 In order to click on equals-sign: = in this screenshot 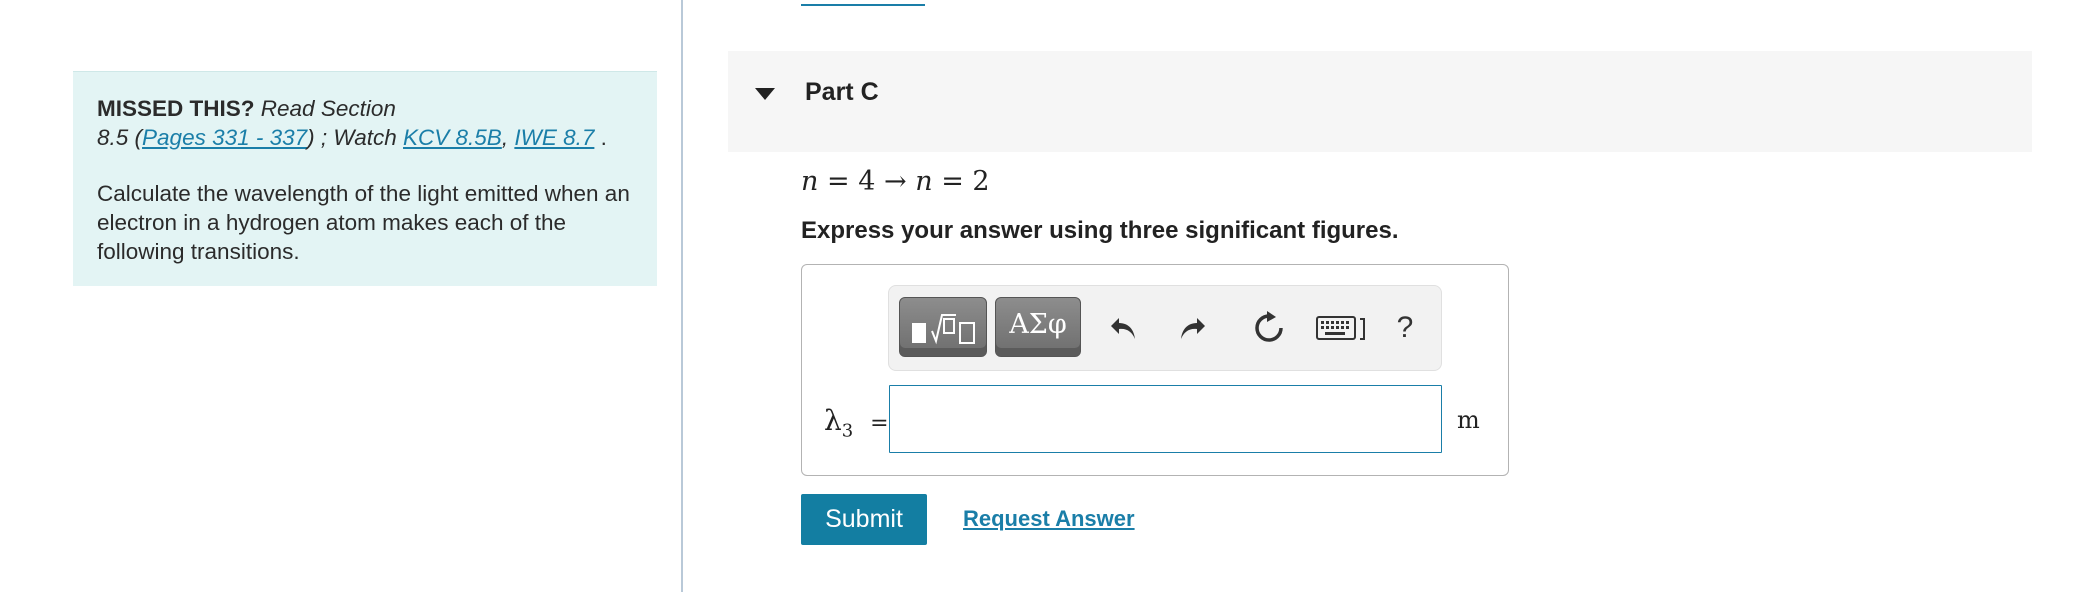, I will do `click(879, 423)`.